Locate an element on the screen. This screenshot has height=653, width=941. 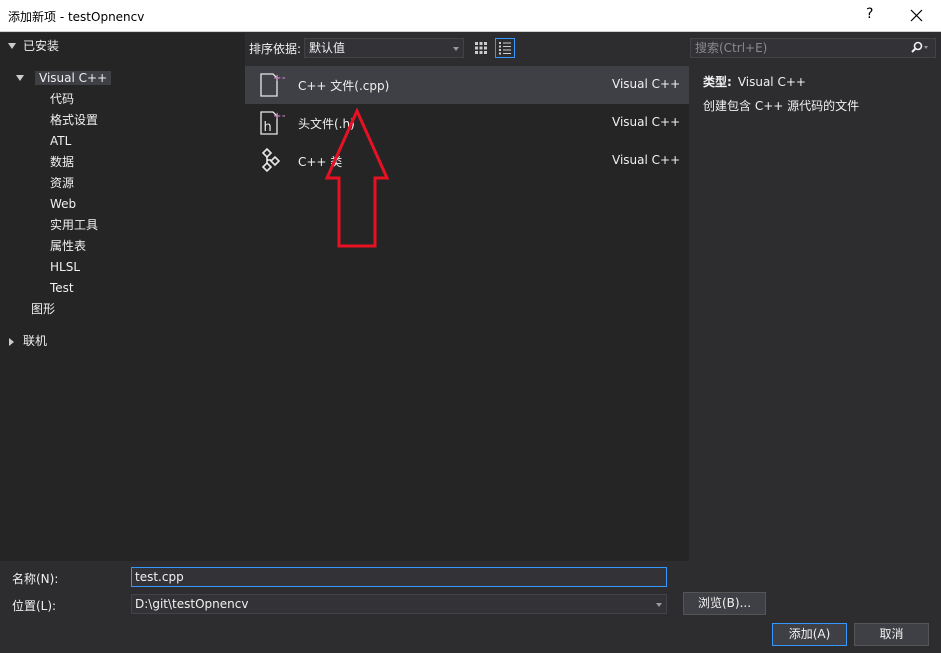
list-view-button is located at coordinates (505, 48).